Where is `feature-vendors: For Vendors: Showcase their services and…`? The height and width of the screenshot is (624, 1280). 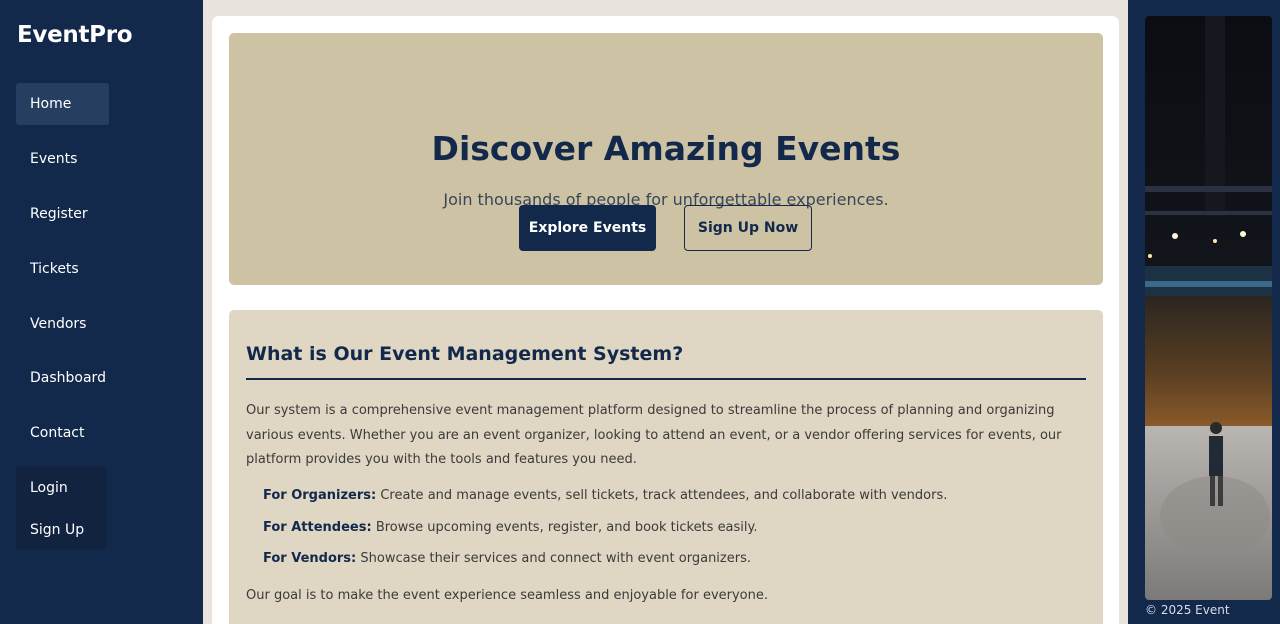
feature-vendors: For Vendors: Showcase their services and… is located at coordinates (507, 558).